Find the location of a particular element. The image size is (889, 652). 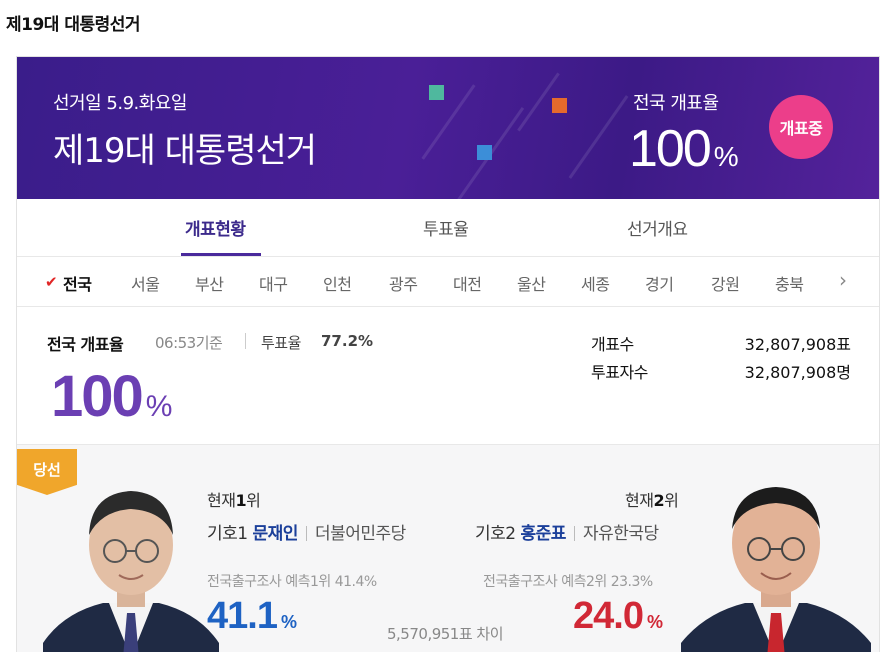

rate-unit: % is located at coordinates (726, 156).